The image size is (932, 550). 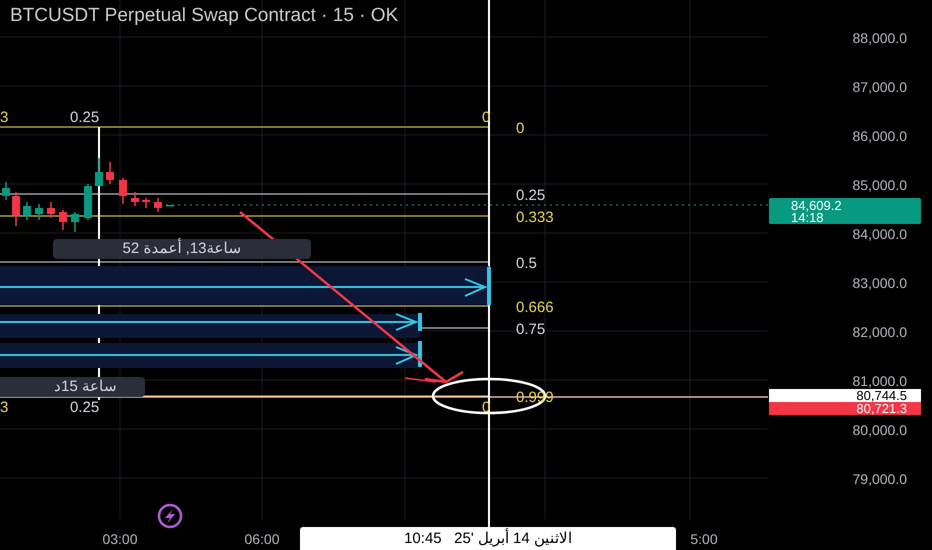 What do you see at coordinates (879, 479) in the screenshot?
I see `price-label: 79,000.0` at bounding box center [879, 479].